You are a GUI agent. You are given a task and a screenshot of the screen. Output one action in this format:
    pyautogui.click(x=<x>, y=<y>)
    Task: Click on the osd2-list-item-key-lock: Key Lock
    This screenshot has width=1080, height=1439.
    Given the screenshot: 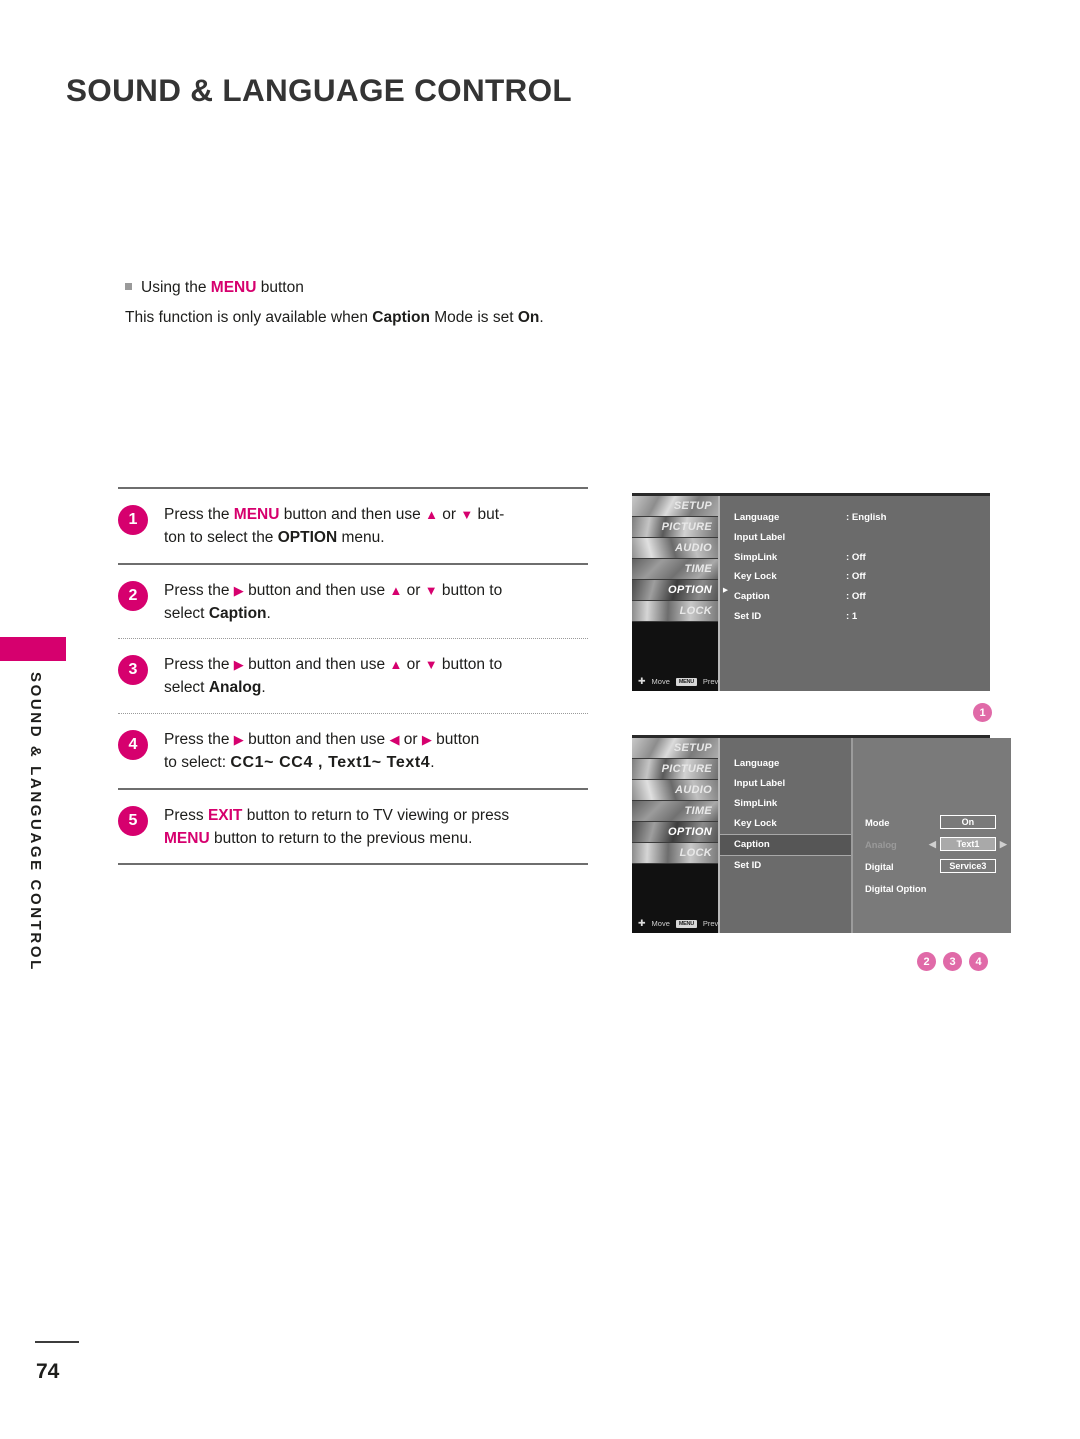 What is the action you would take?
    pyautogui.click(x=785, y=824)
    